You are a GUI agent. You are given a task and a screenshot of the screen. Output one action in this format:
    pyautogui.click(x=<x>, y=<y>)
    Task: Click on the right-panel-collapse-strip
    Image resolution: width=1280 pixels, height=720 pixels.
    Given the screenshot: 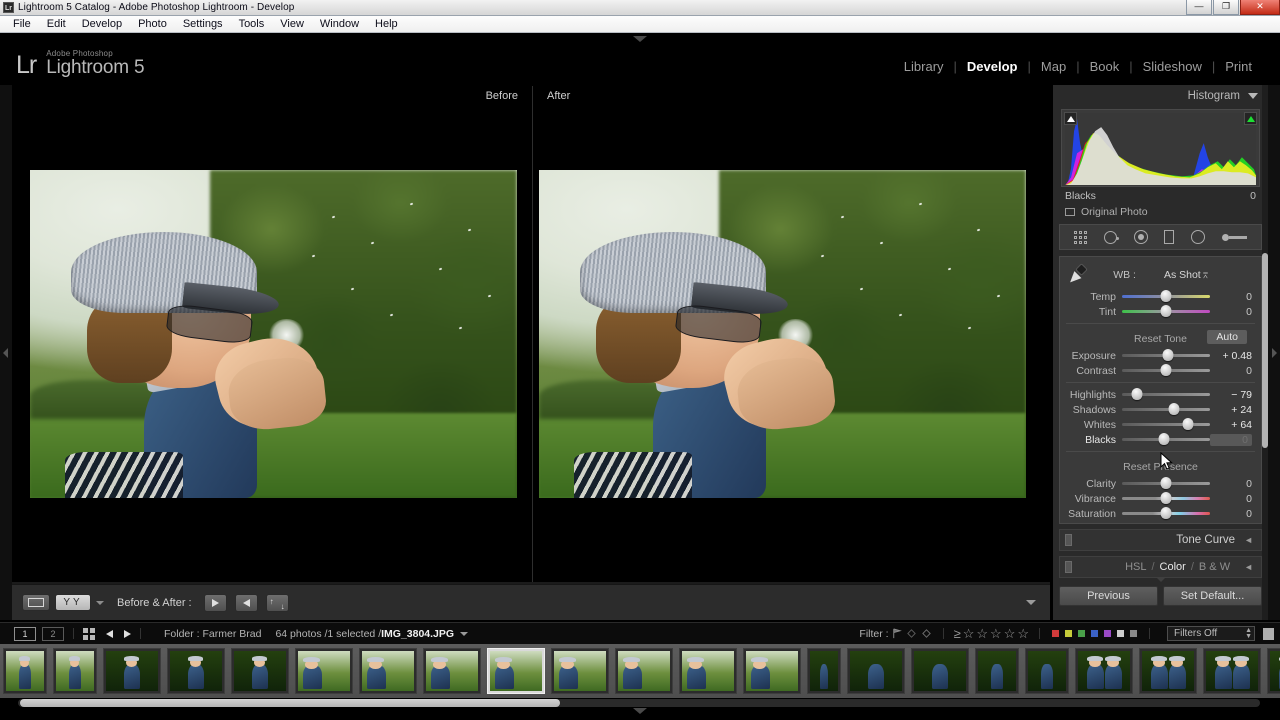 What is the action you would take?
    pyautogui.click(x=1274, y=352)
    